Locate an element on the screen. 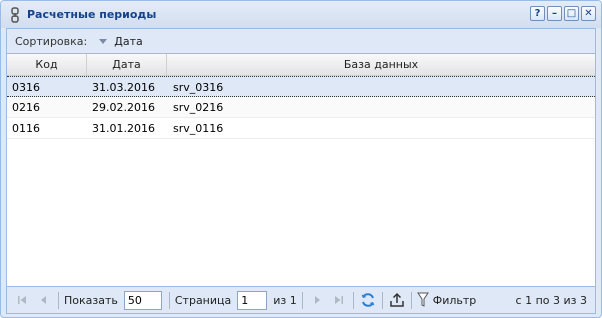  grid-header: Код Дата База данных is located at coordinates (301, 65).